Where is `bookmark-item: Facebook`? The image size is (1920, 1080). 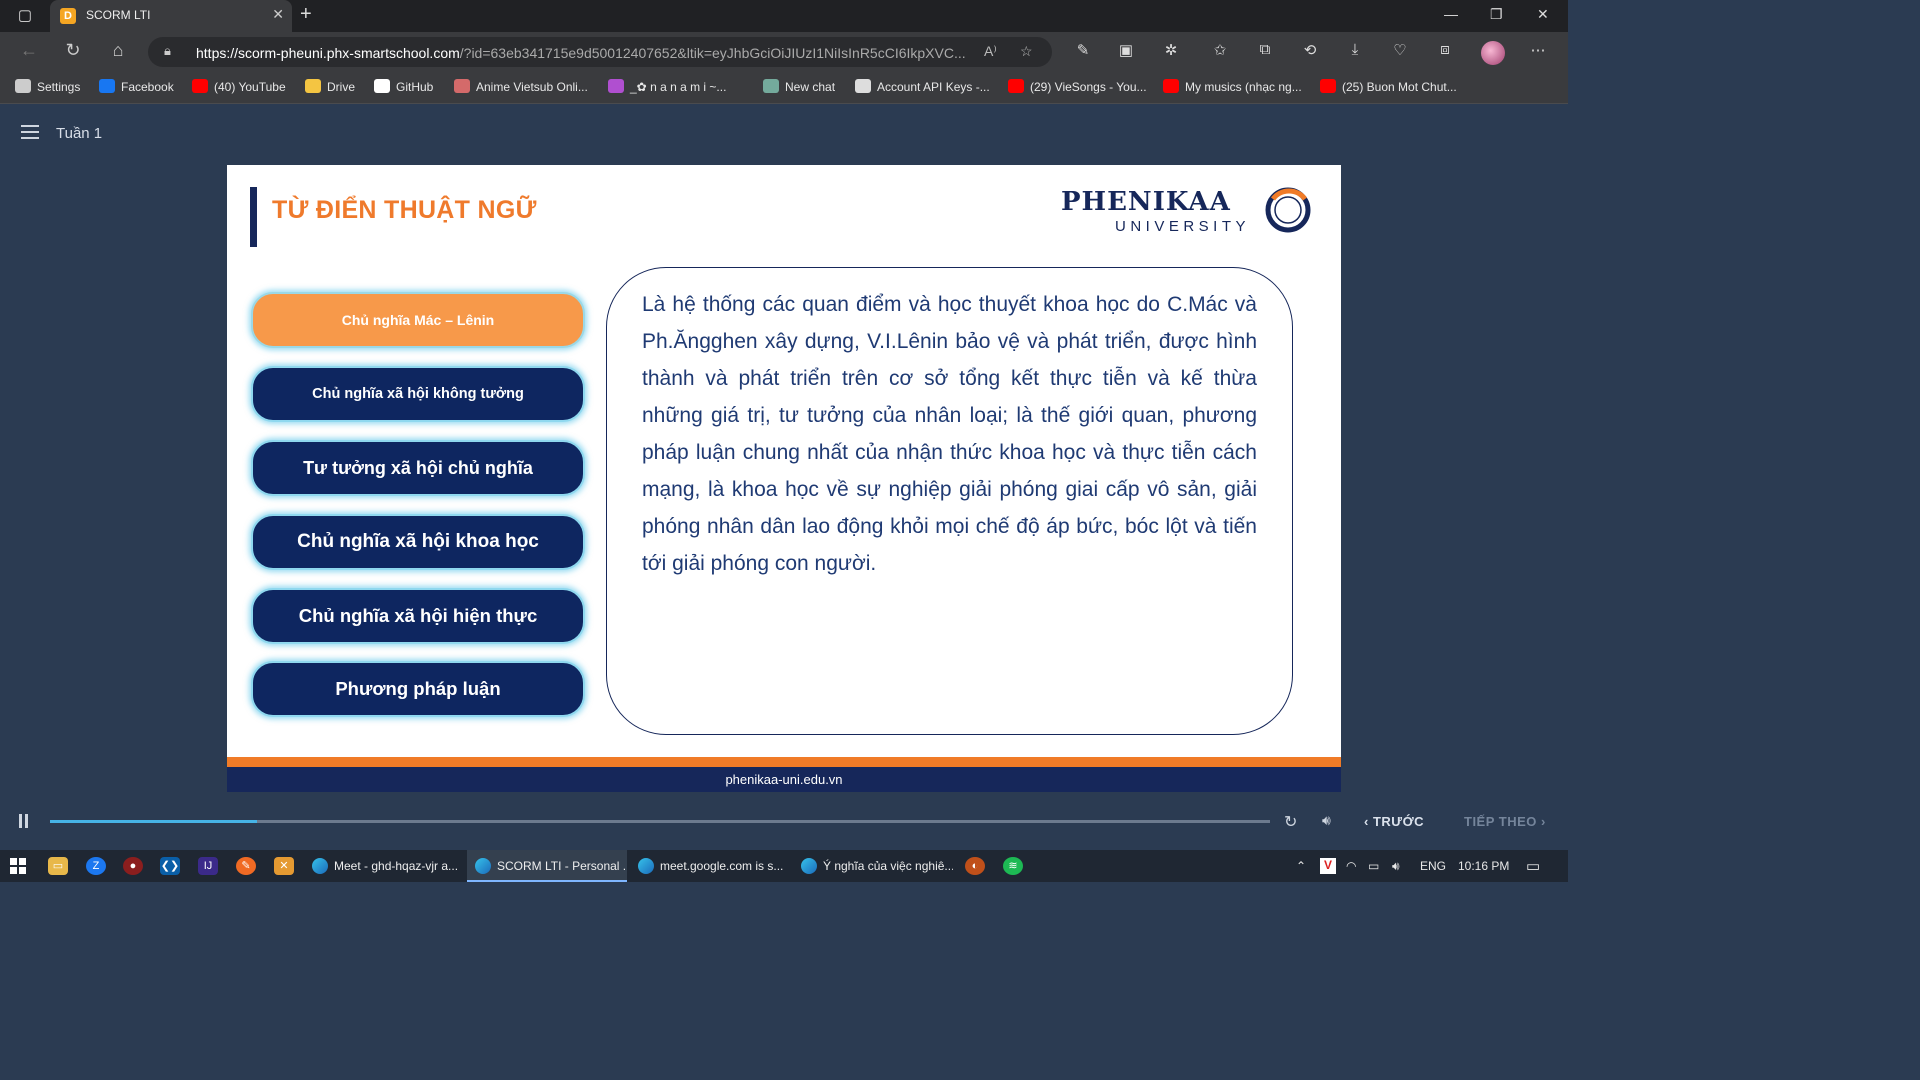
bookmark-item: Facebook is located at coordinates (136, 86).